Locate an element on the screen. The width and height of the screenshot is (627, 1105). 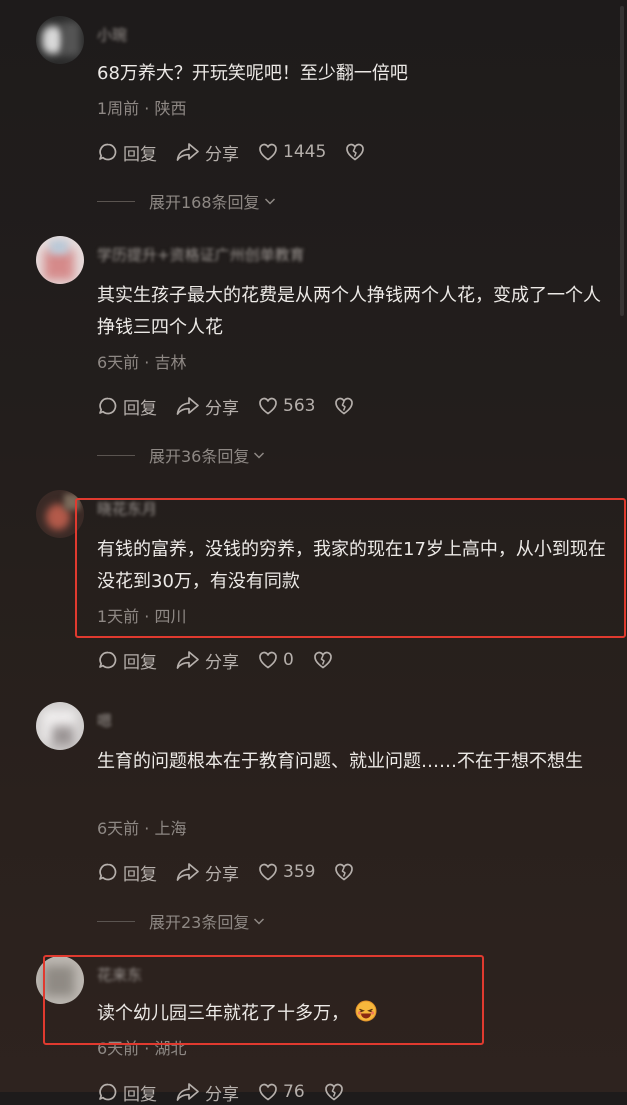
like-button: 1445 is located at coordinates (291, 152).